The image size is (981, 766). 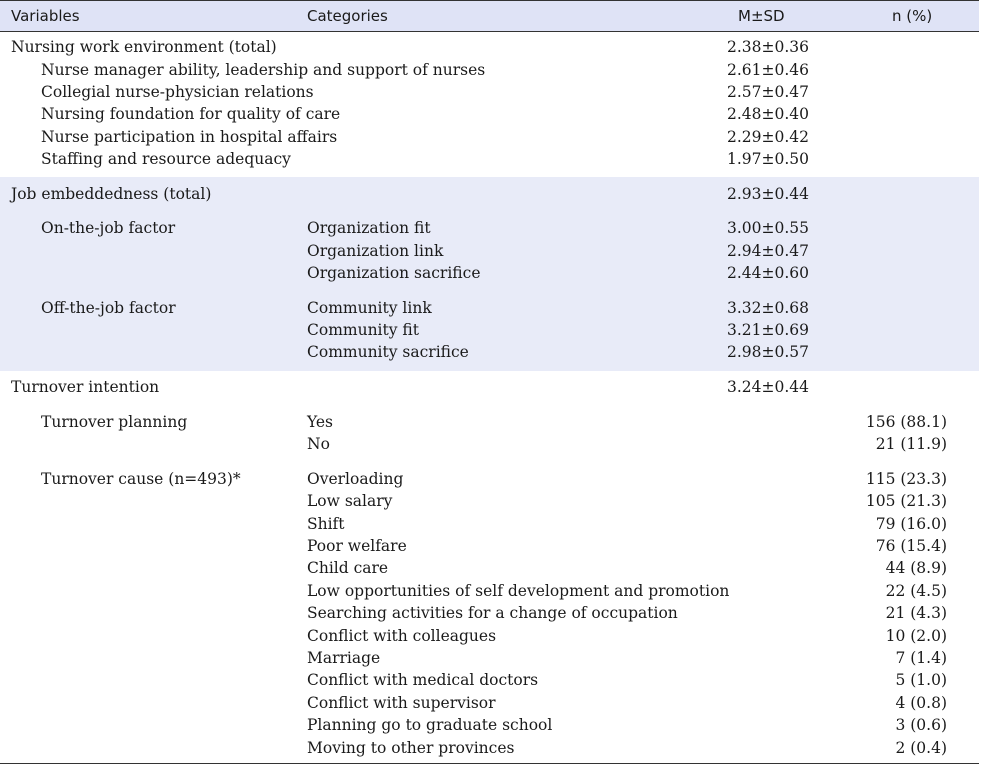 I want to click on off-job-msd: 3.21±0.69, so click(x=768, y=330).